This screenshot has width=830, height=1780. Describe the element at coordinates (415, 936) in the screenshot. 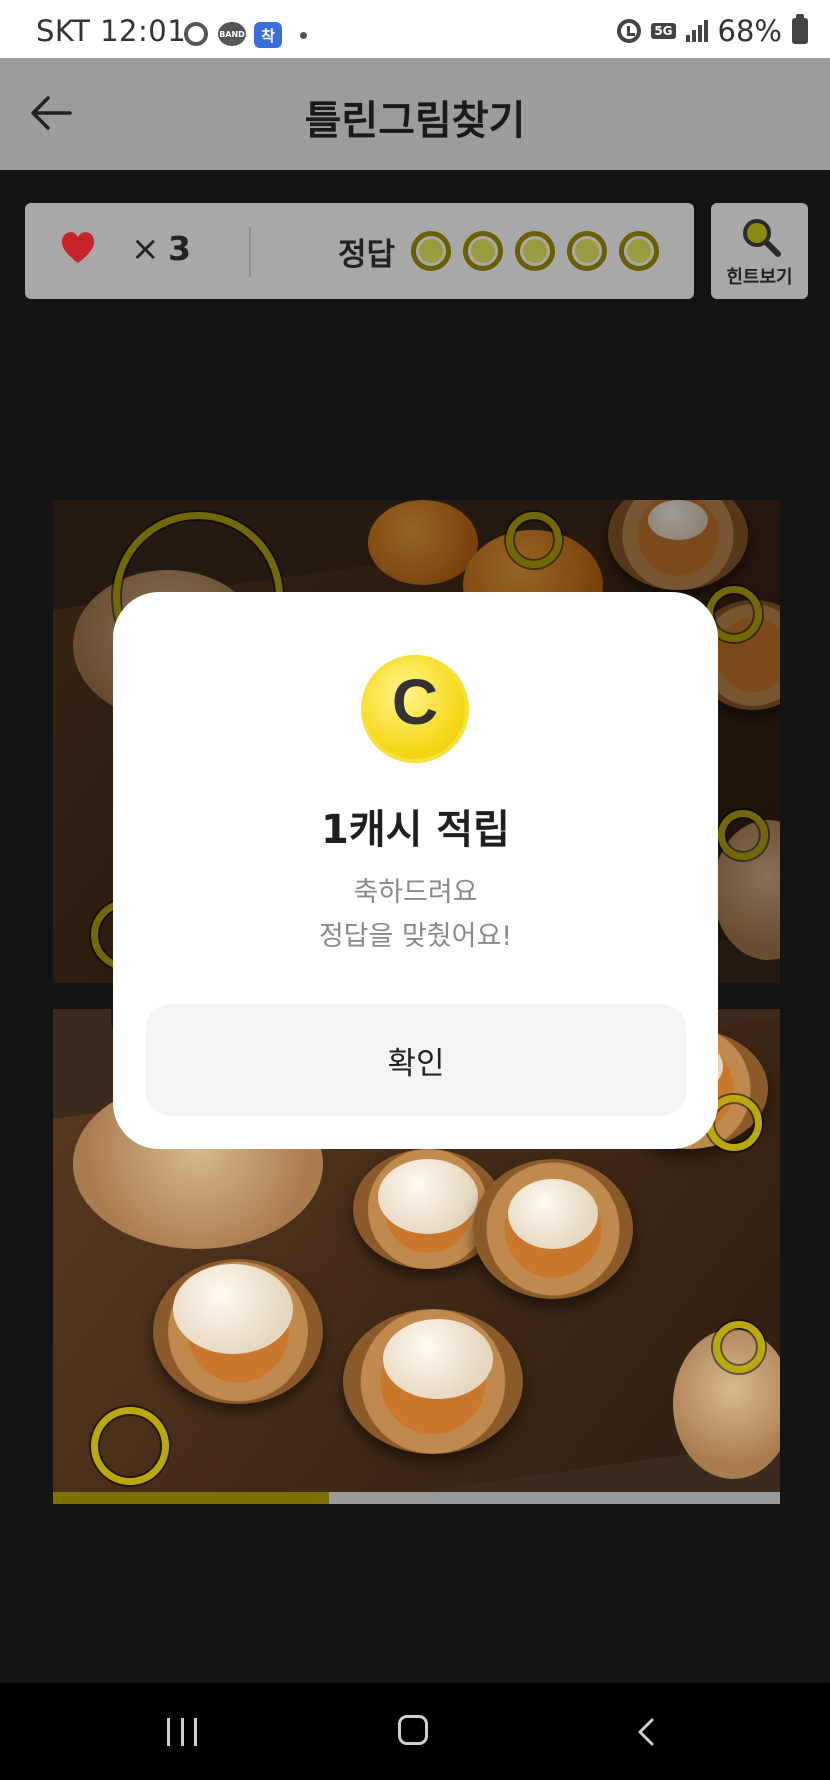

I see `dialog-message-line2: 정답을 맞췄어요!` at that location.